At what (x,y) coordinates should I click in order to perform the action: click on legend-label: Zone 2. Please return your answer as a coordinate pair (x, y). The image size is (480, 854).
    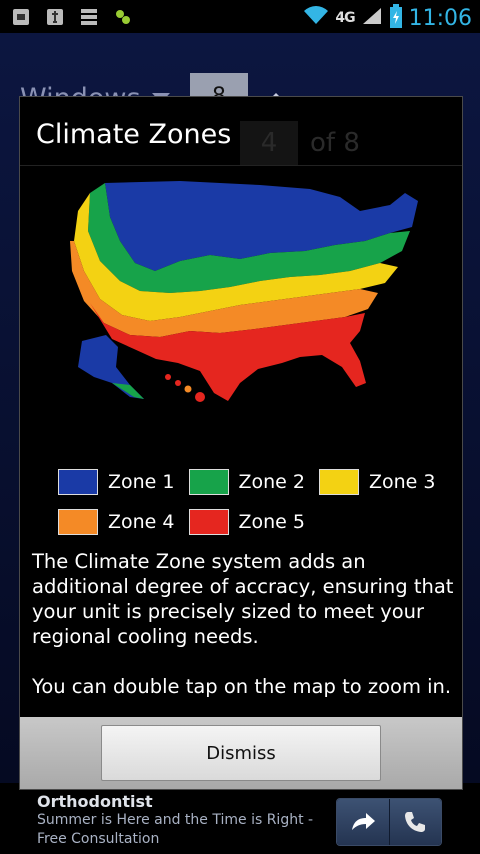
    Looking at the image, I should click on (272, 482).